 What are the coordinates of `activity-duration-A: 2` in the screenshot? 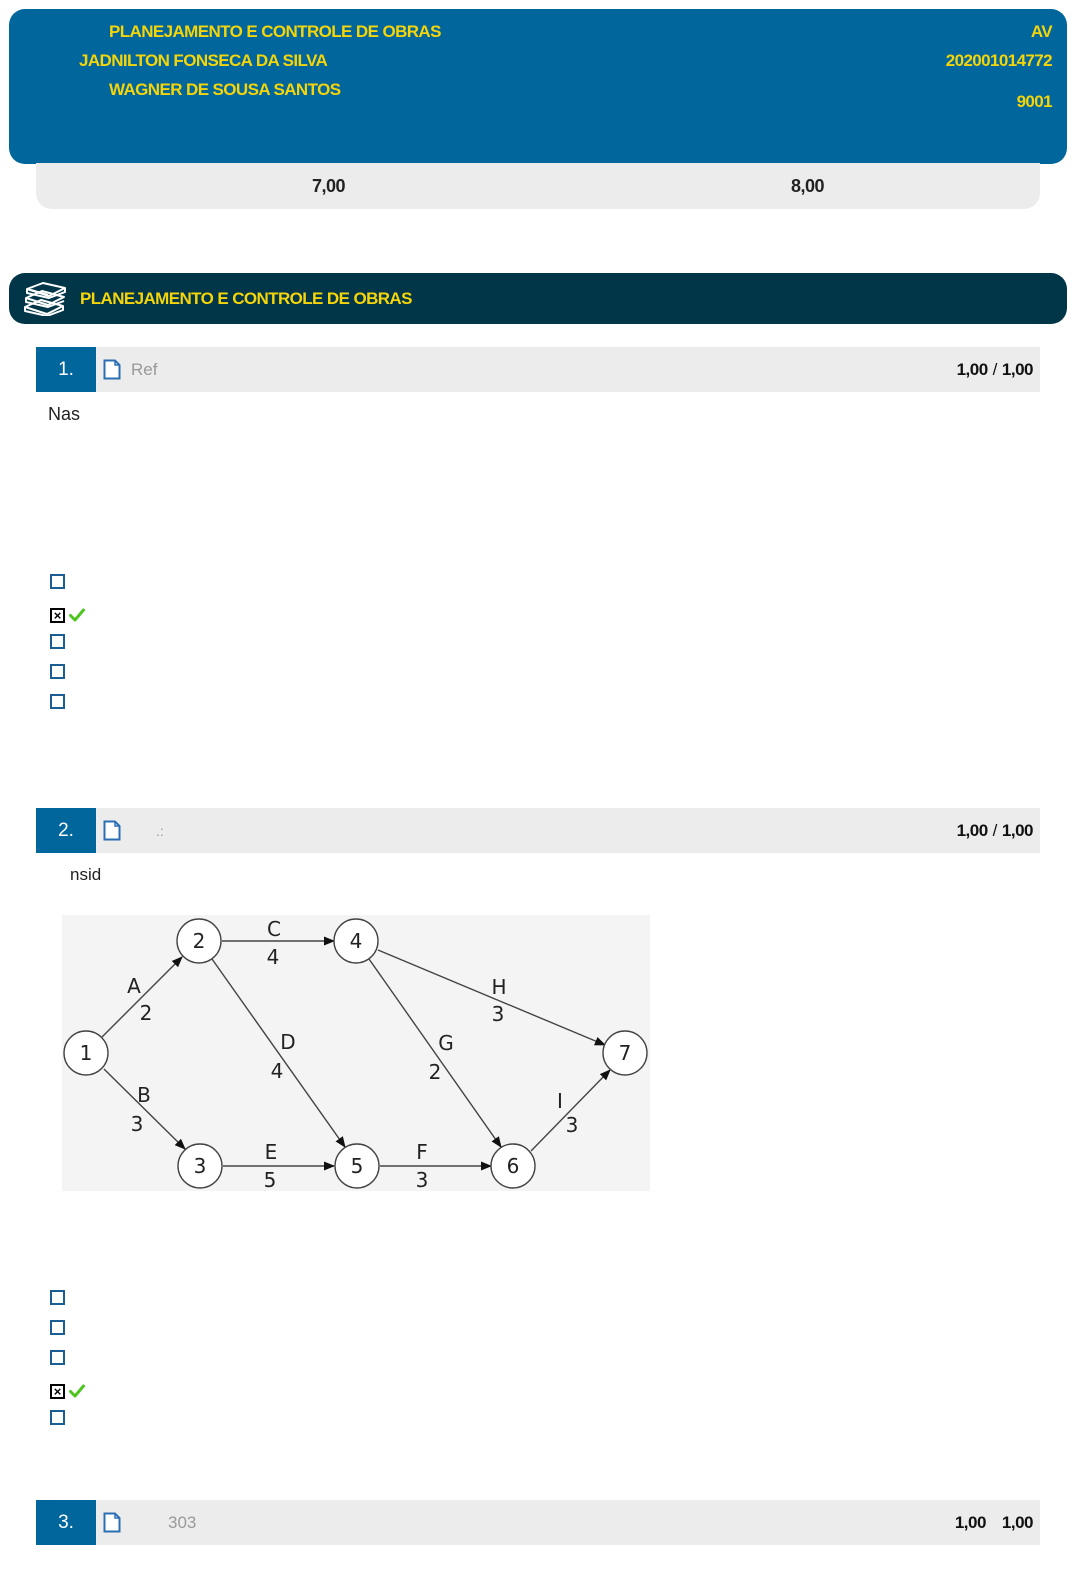 It's located at (146, 1013).